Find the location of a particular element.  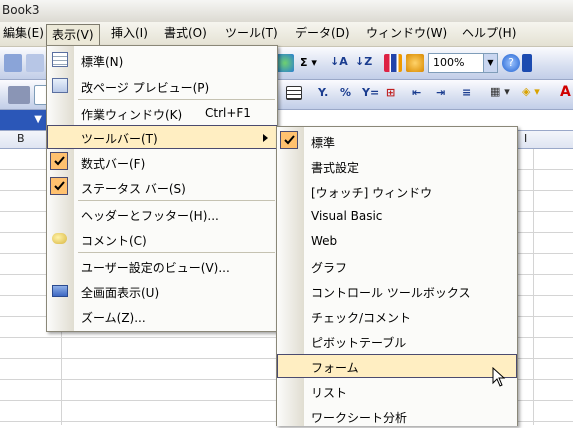

menu-format: 書式(O) is located at coordinates (185, 33).